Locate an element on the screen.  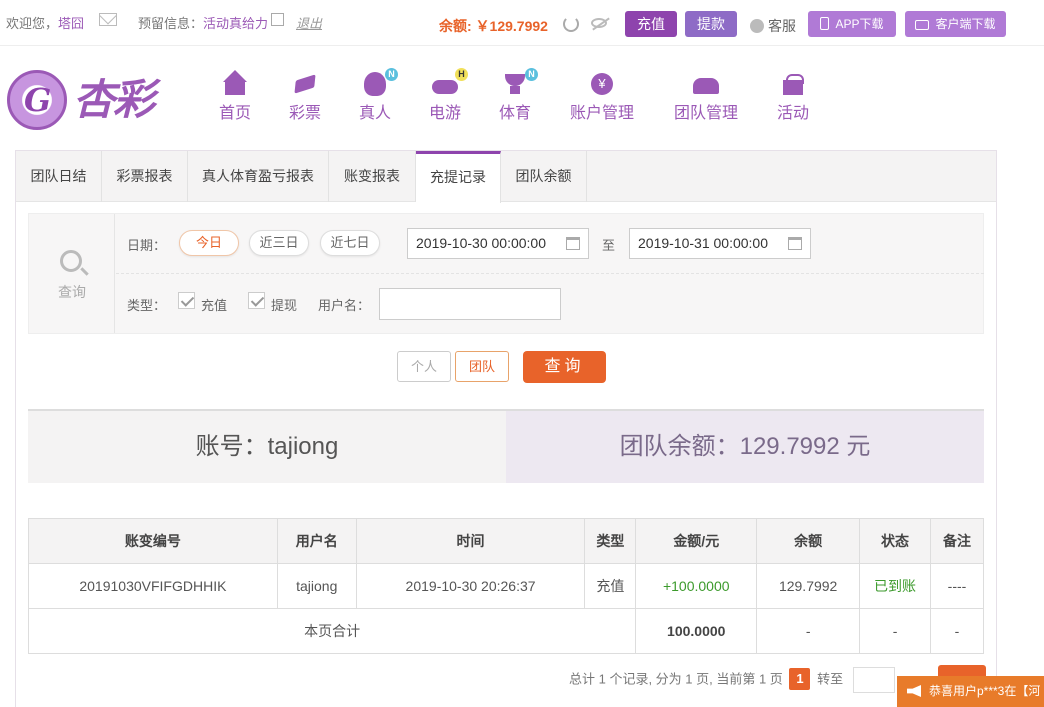
date-to-input: 2019-10-31 00:00:00 is located at coordinates (720, 243).